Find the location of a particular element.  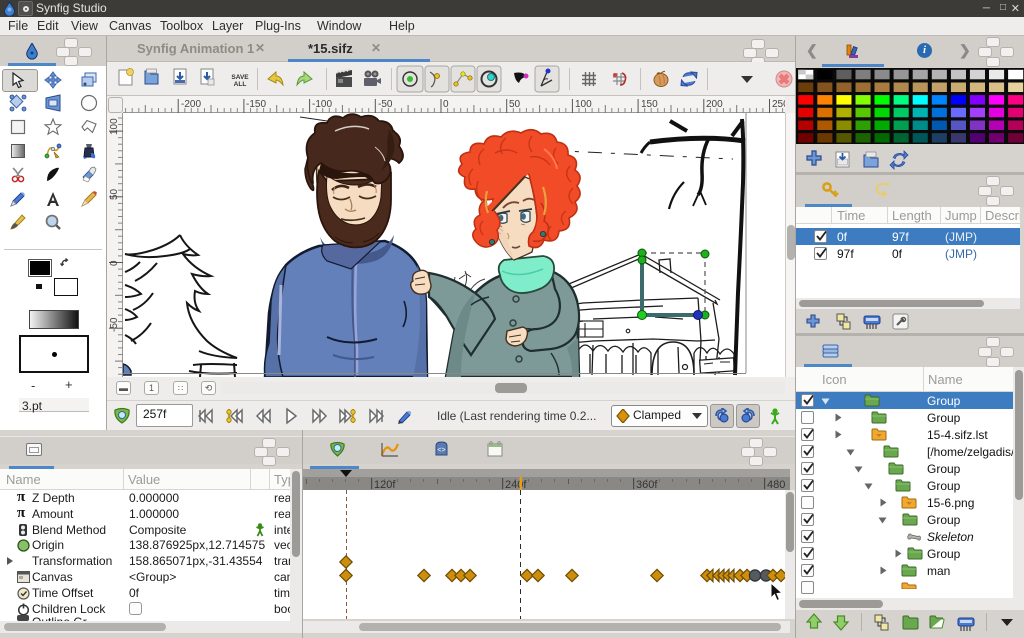

svg-text: 360f is located at coordinates (647, 484).